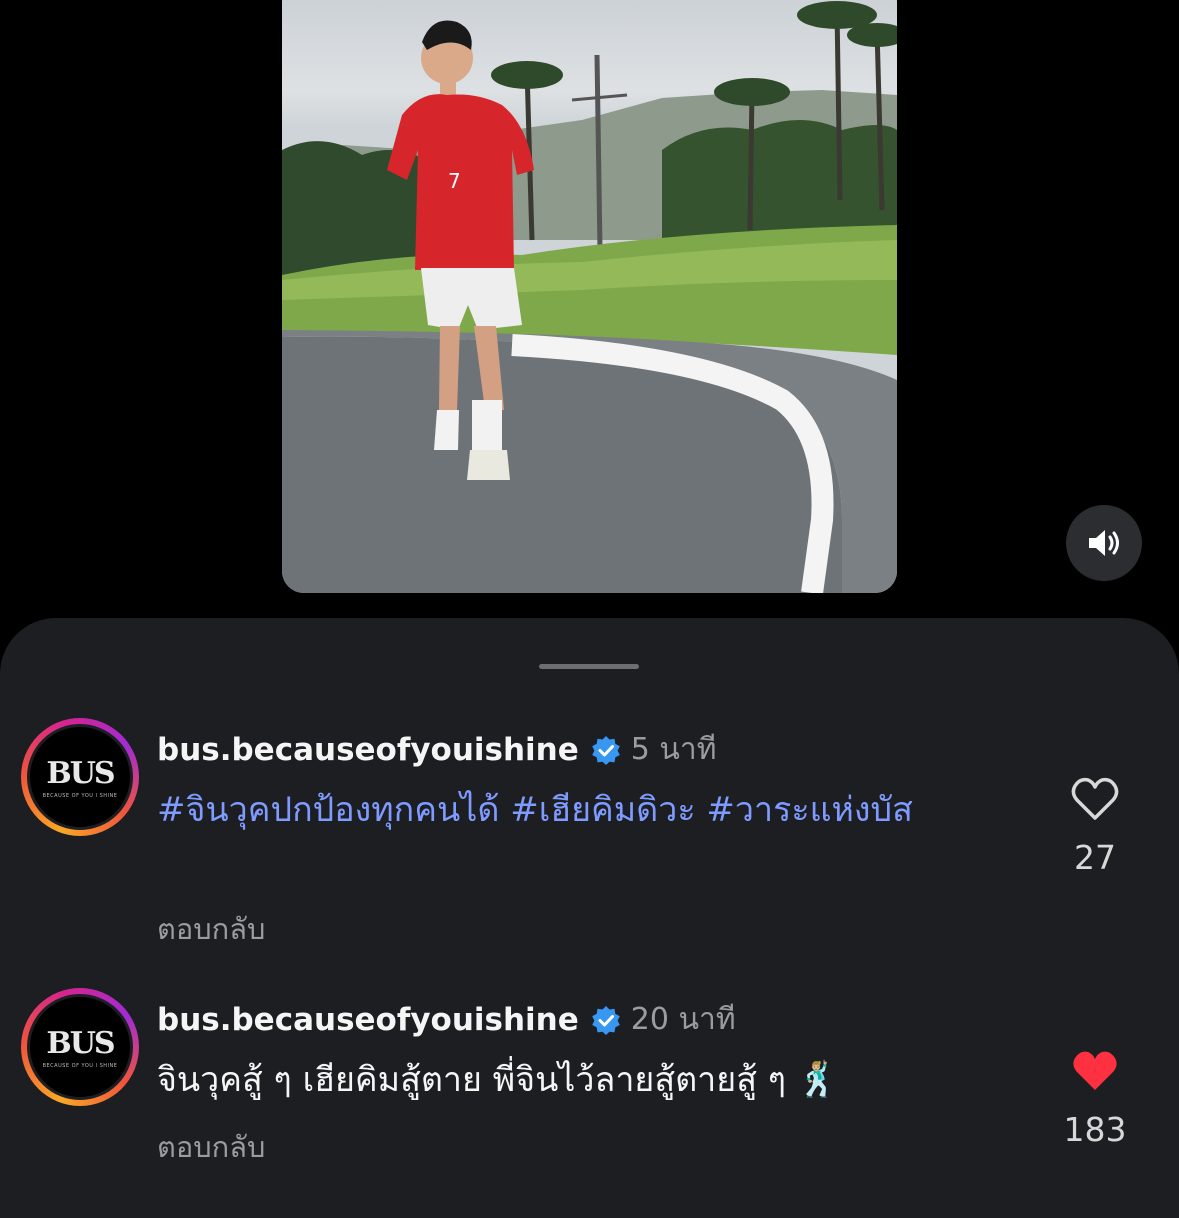 The image size is (1179, 1218). What do you see at coordinates (1095, 1070) in the screenshot?
I see `heart-filled-icon` at bounding box center [1095, 1070].